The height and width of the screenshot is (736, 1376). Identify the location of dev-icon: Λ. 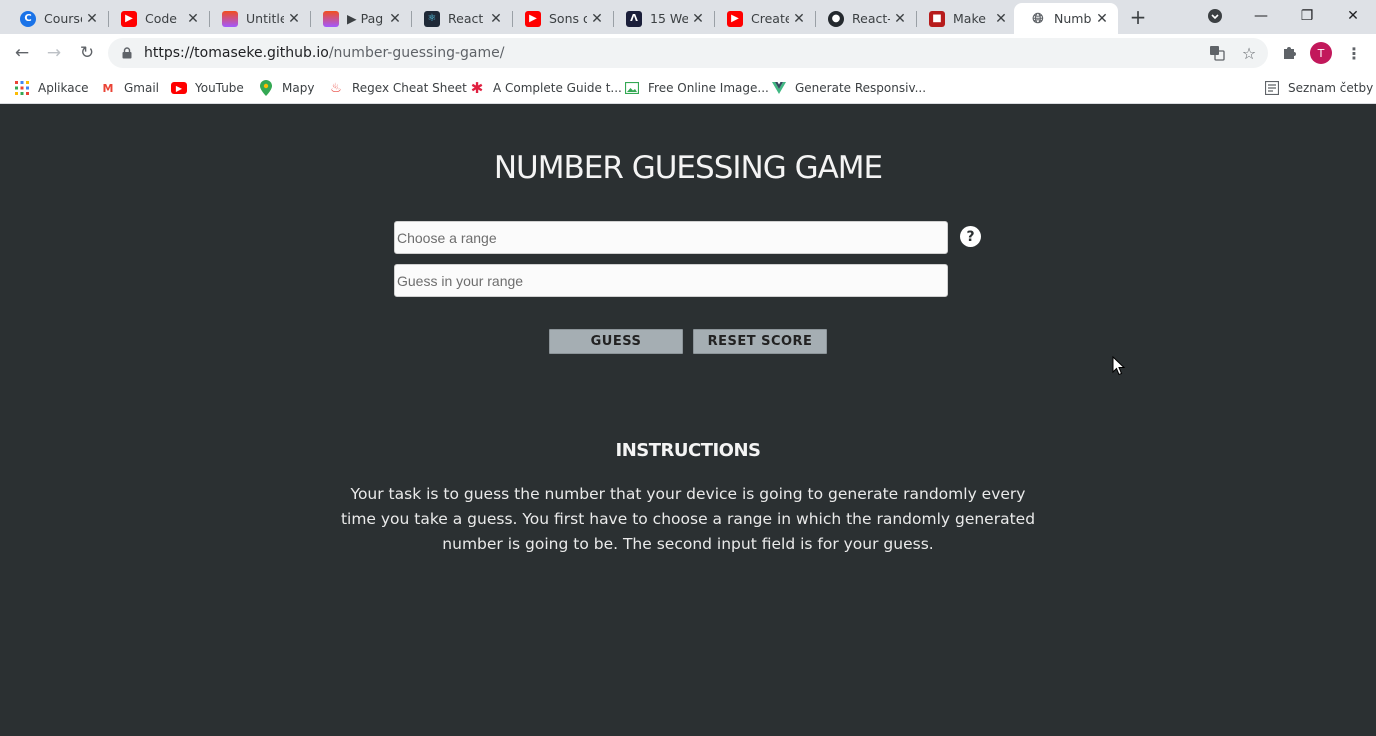
(634, 18).